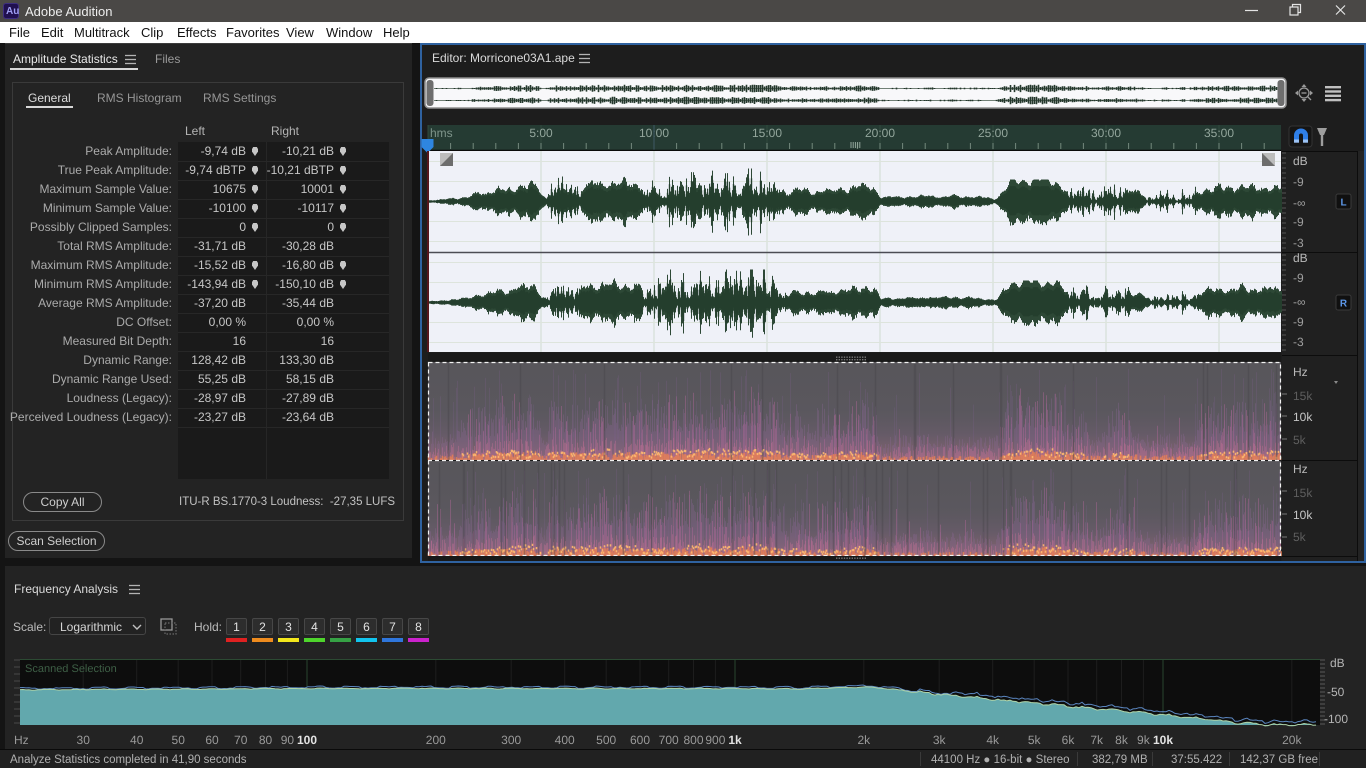  Describe the element at coordinates (436, 740) in the screenshot. I see `svg-text: 200` at that location.